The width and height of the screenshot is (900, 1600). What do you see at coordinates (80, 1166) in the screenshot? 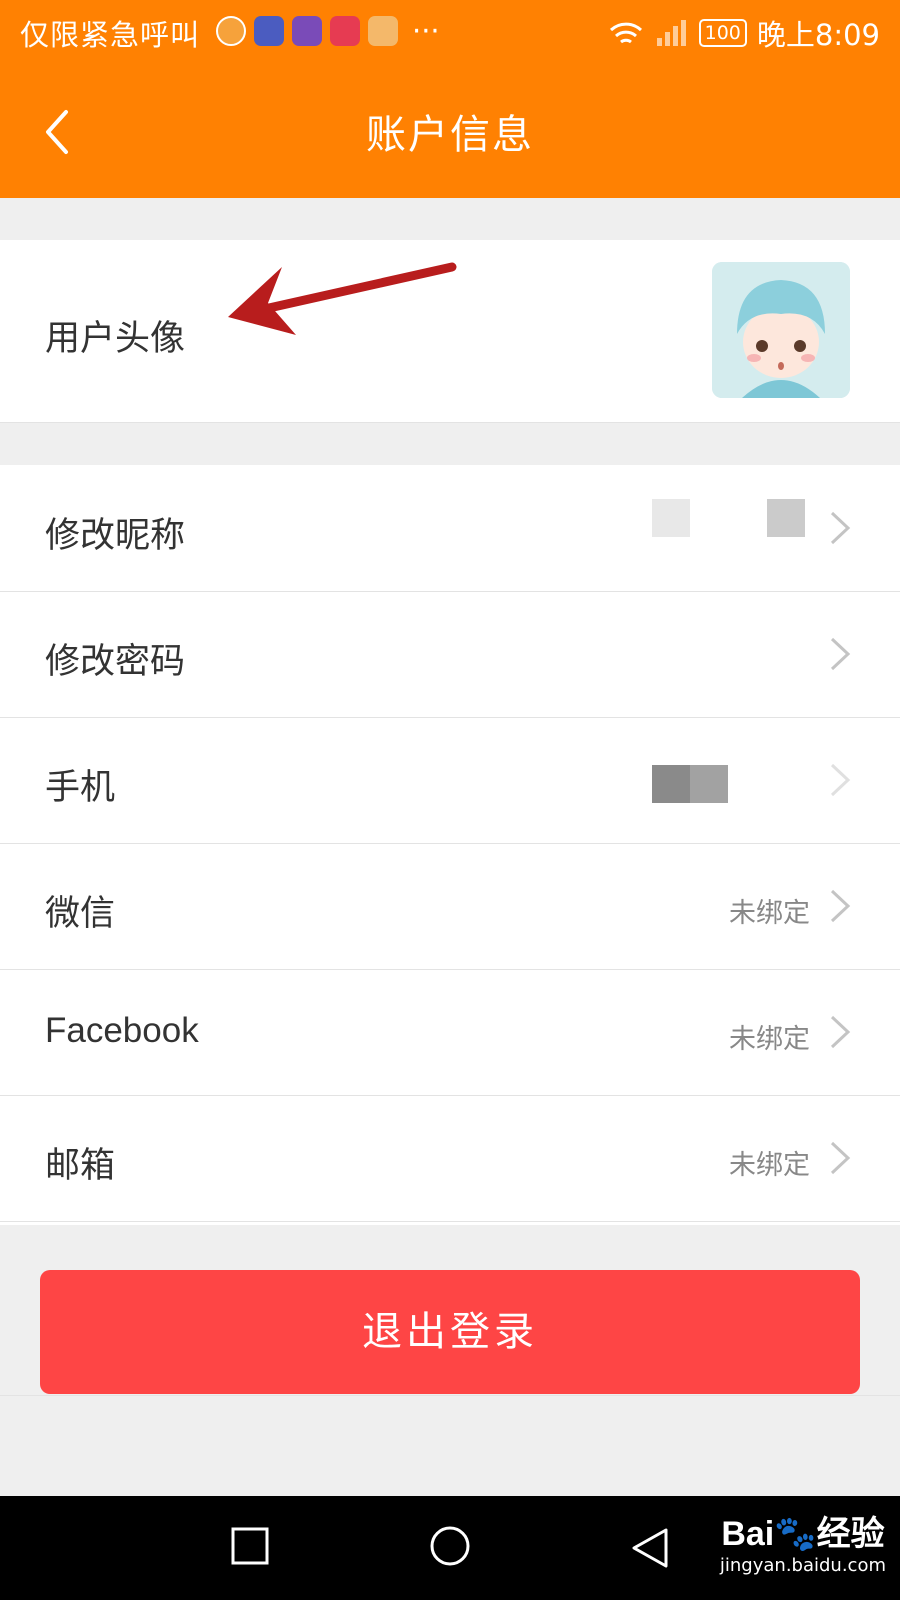
I see `row-label: 邮箱` at bounding box center [80, 1166].